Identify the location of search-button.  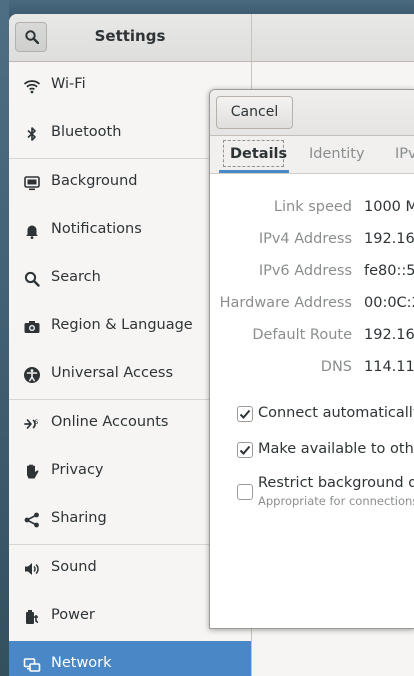
(31, 37).